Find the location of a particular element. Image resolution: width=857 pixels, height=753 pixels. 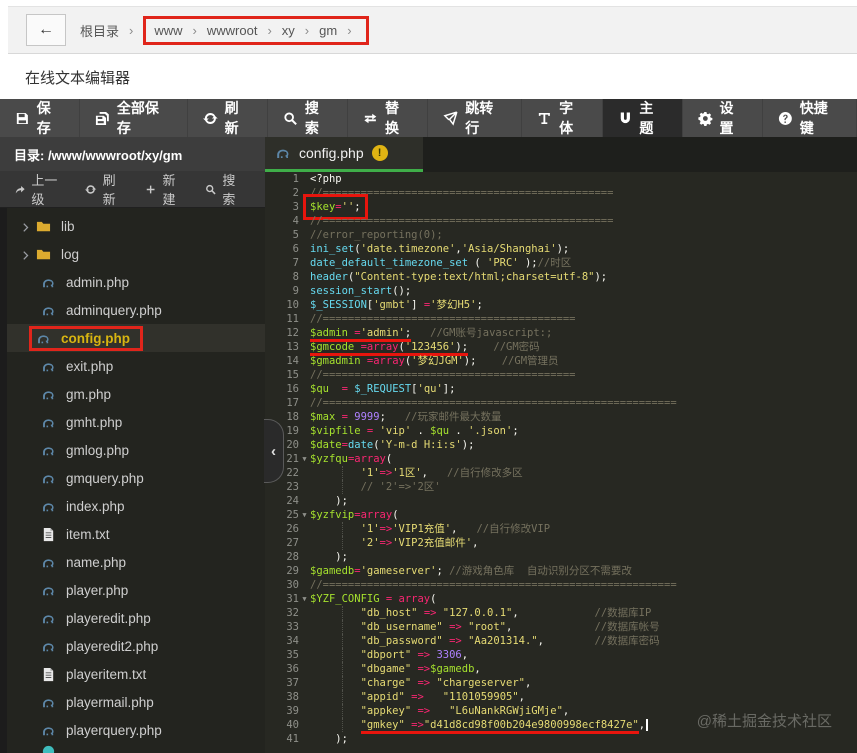

new-file-button: 新建 is located at coordinates (165, 189).